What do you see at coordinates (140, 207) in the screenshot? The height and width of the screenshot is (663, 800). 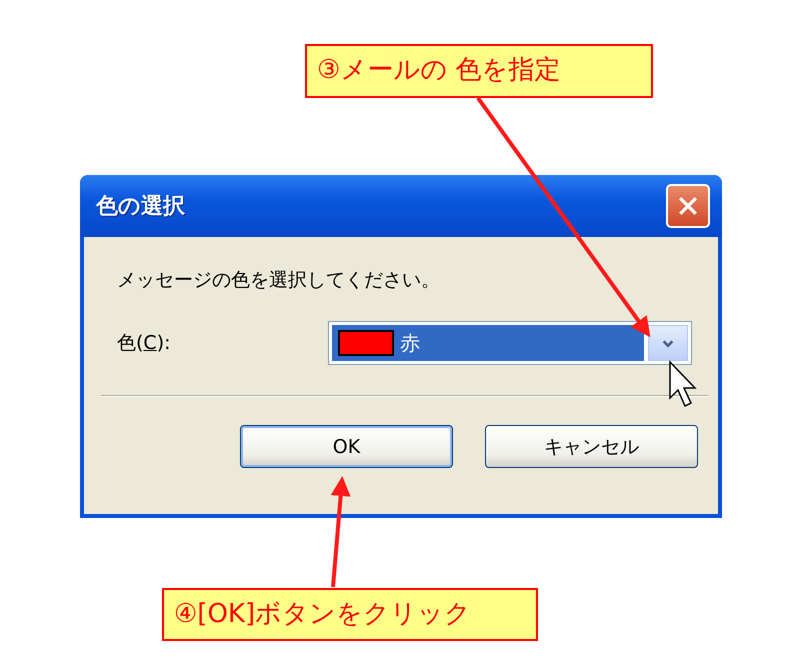 I see `window-title: 色の選択` at bounding box center [140, 207].